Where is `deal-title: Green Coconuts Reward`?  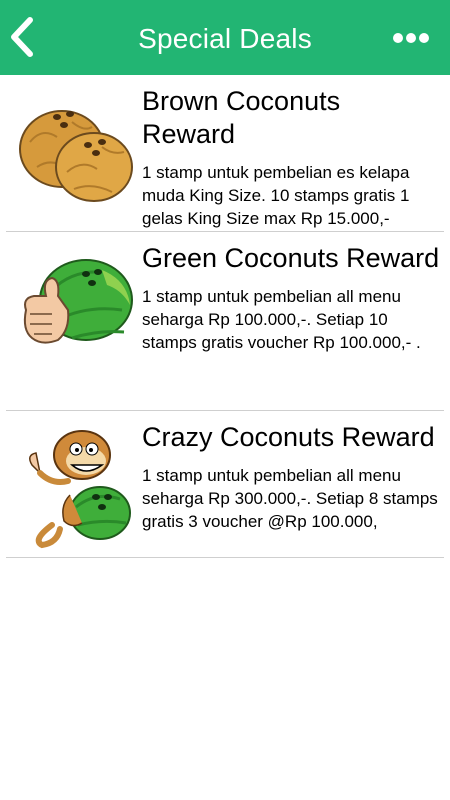 deal-title: Green Coconuts Reward is located at coordinates (291, 258).